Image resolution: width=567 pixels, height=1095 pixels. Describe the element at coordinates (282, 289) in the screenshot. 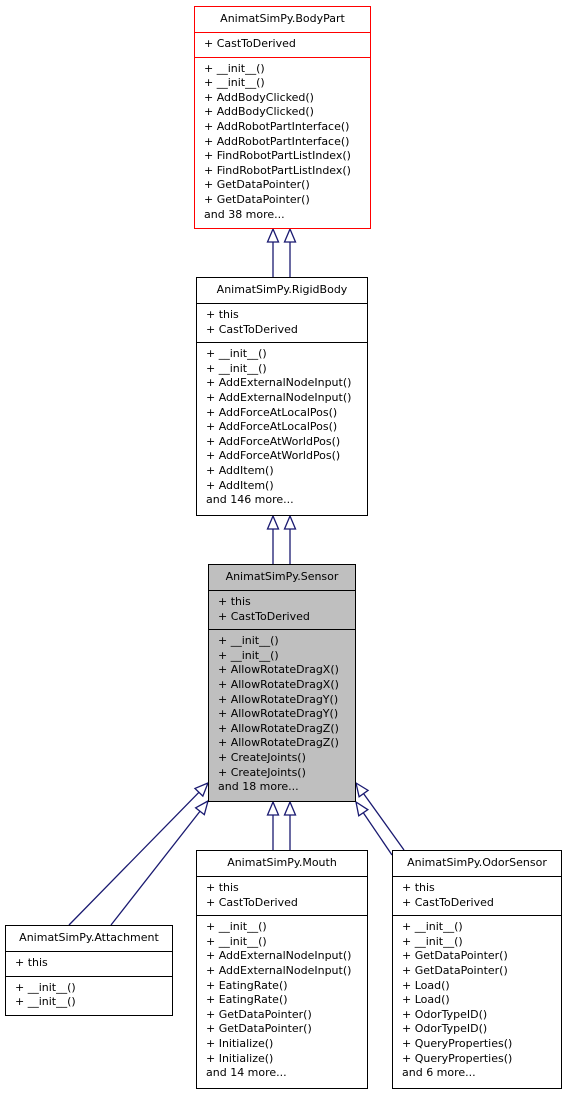

I see `class-name: AnimatSimPy.RigidBody` at that location.